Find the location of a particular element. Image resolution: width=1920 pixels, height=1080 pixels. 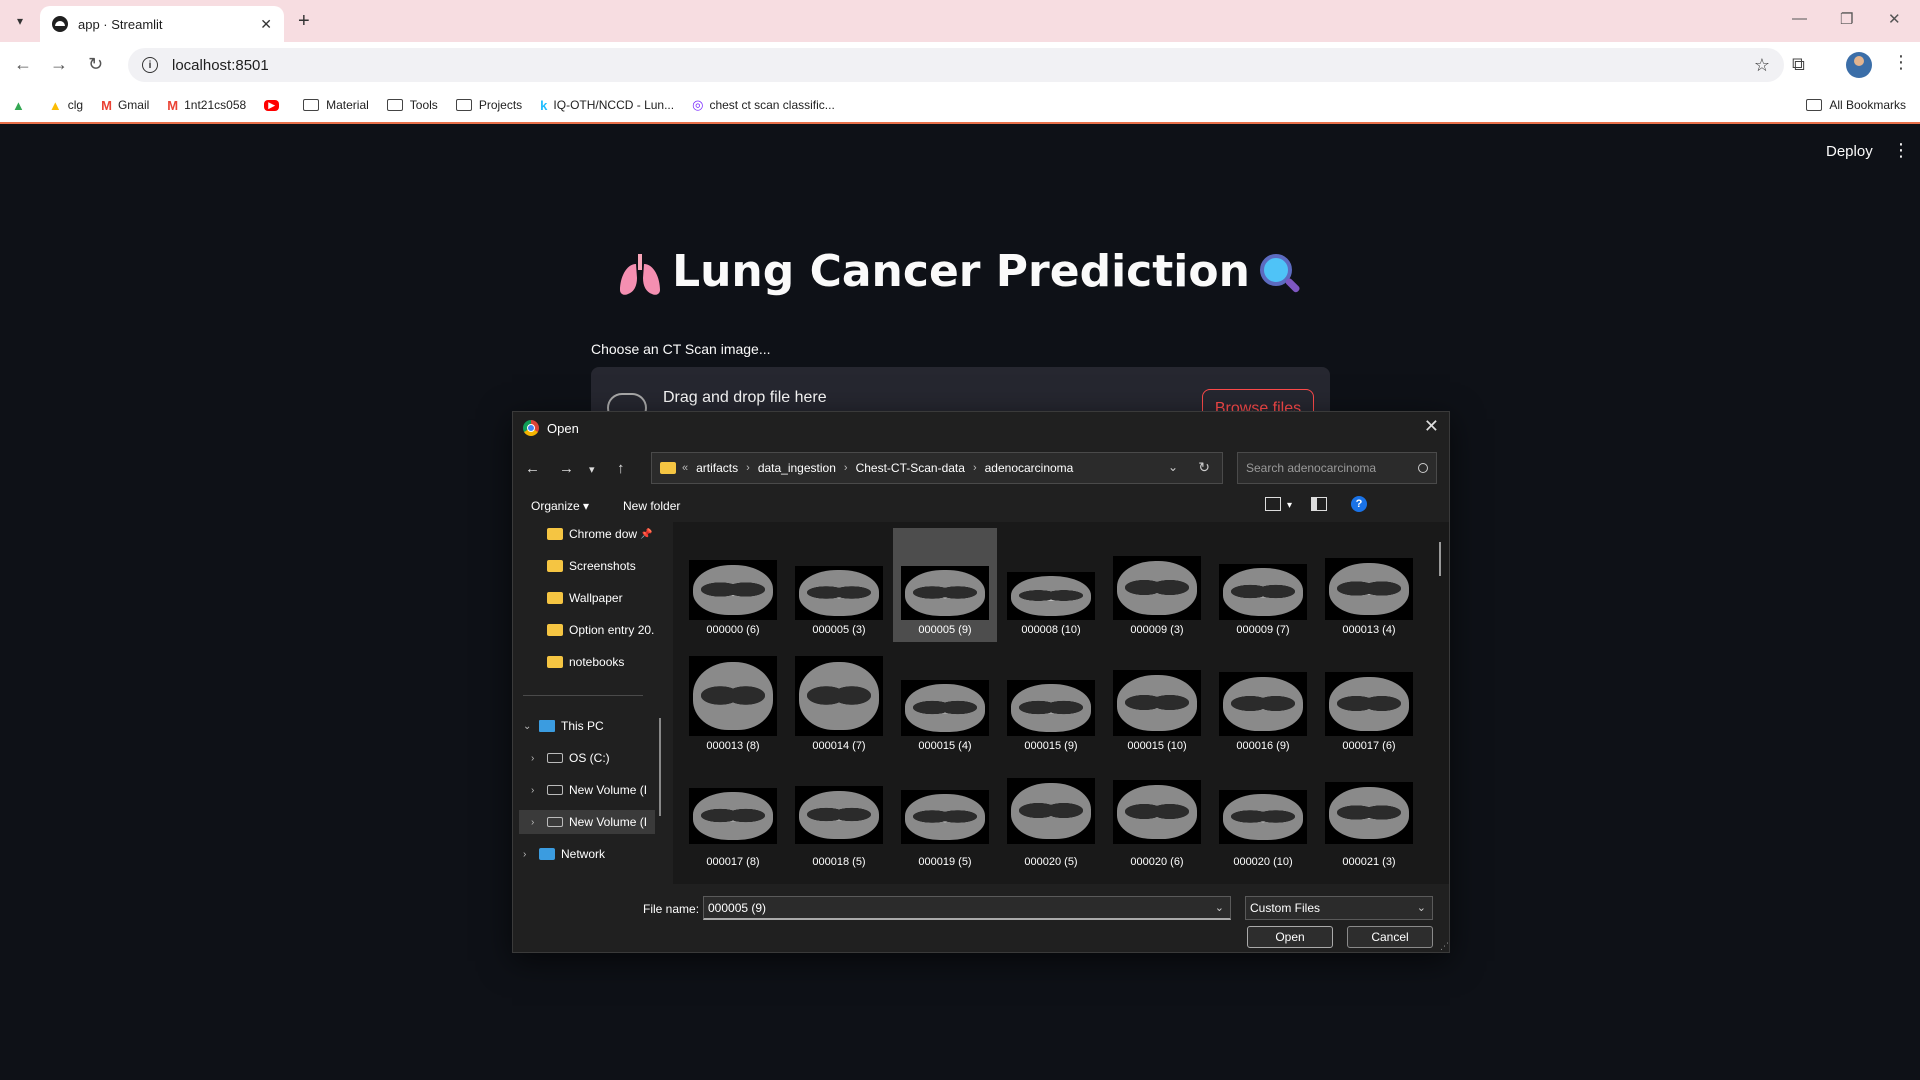

open-button: Open is located at coordinates (1290, 937).